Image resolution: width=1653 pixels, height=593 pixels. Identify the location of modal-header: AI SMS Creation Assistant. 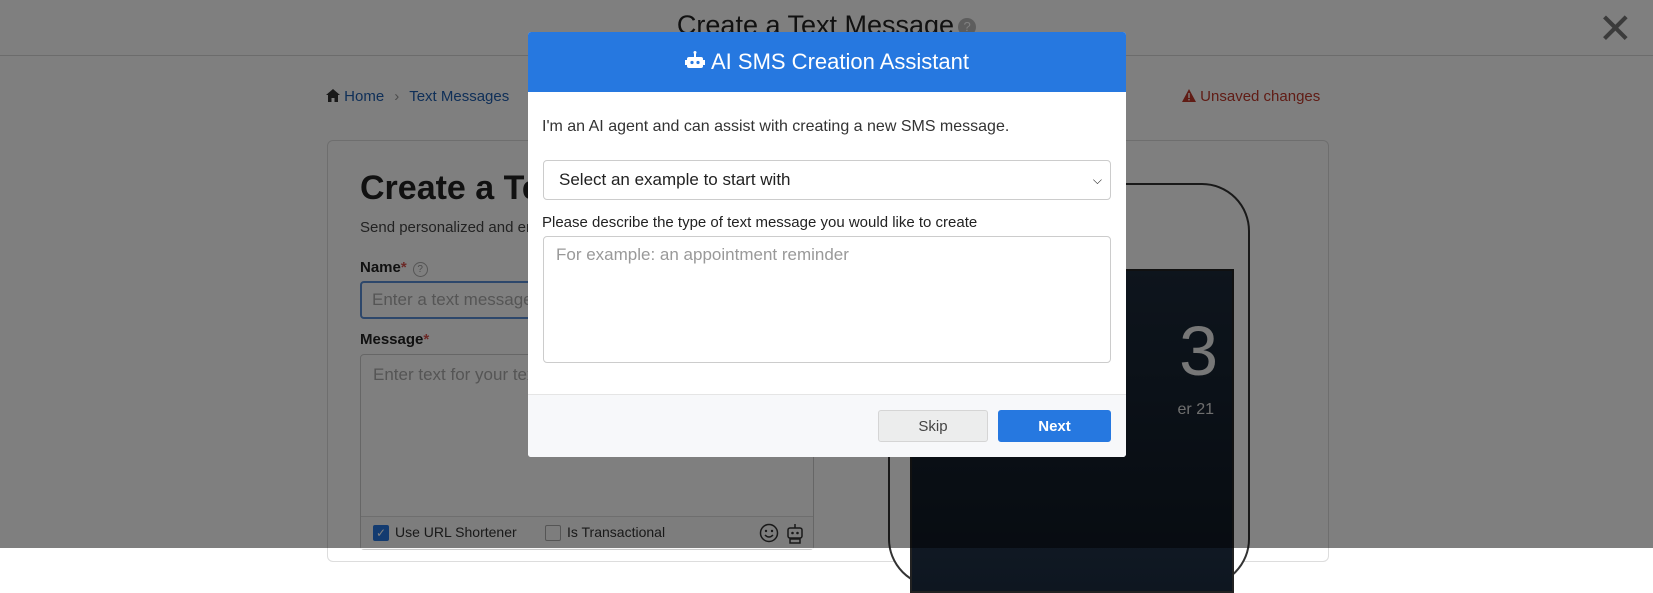
(827, 62).